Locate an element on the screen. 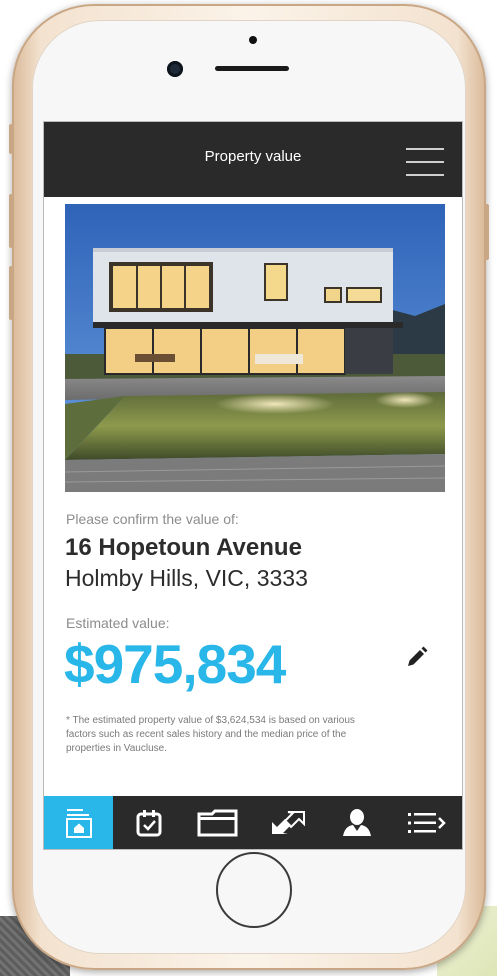 The image size is (497, 976). nav-home is located at coordinates (78, 822).